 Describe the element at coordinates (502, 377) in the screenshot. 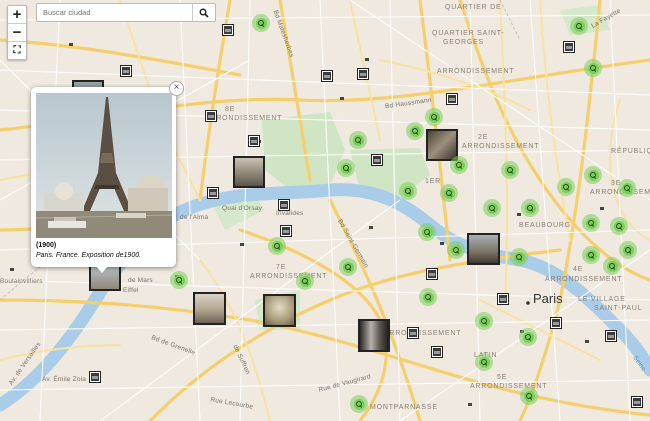

I see `label-5e: 5E` at that location.